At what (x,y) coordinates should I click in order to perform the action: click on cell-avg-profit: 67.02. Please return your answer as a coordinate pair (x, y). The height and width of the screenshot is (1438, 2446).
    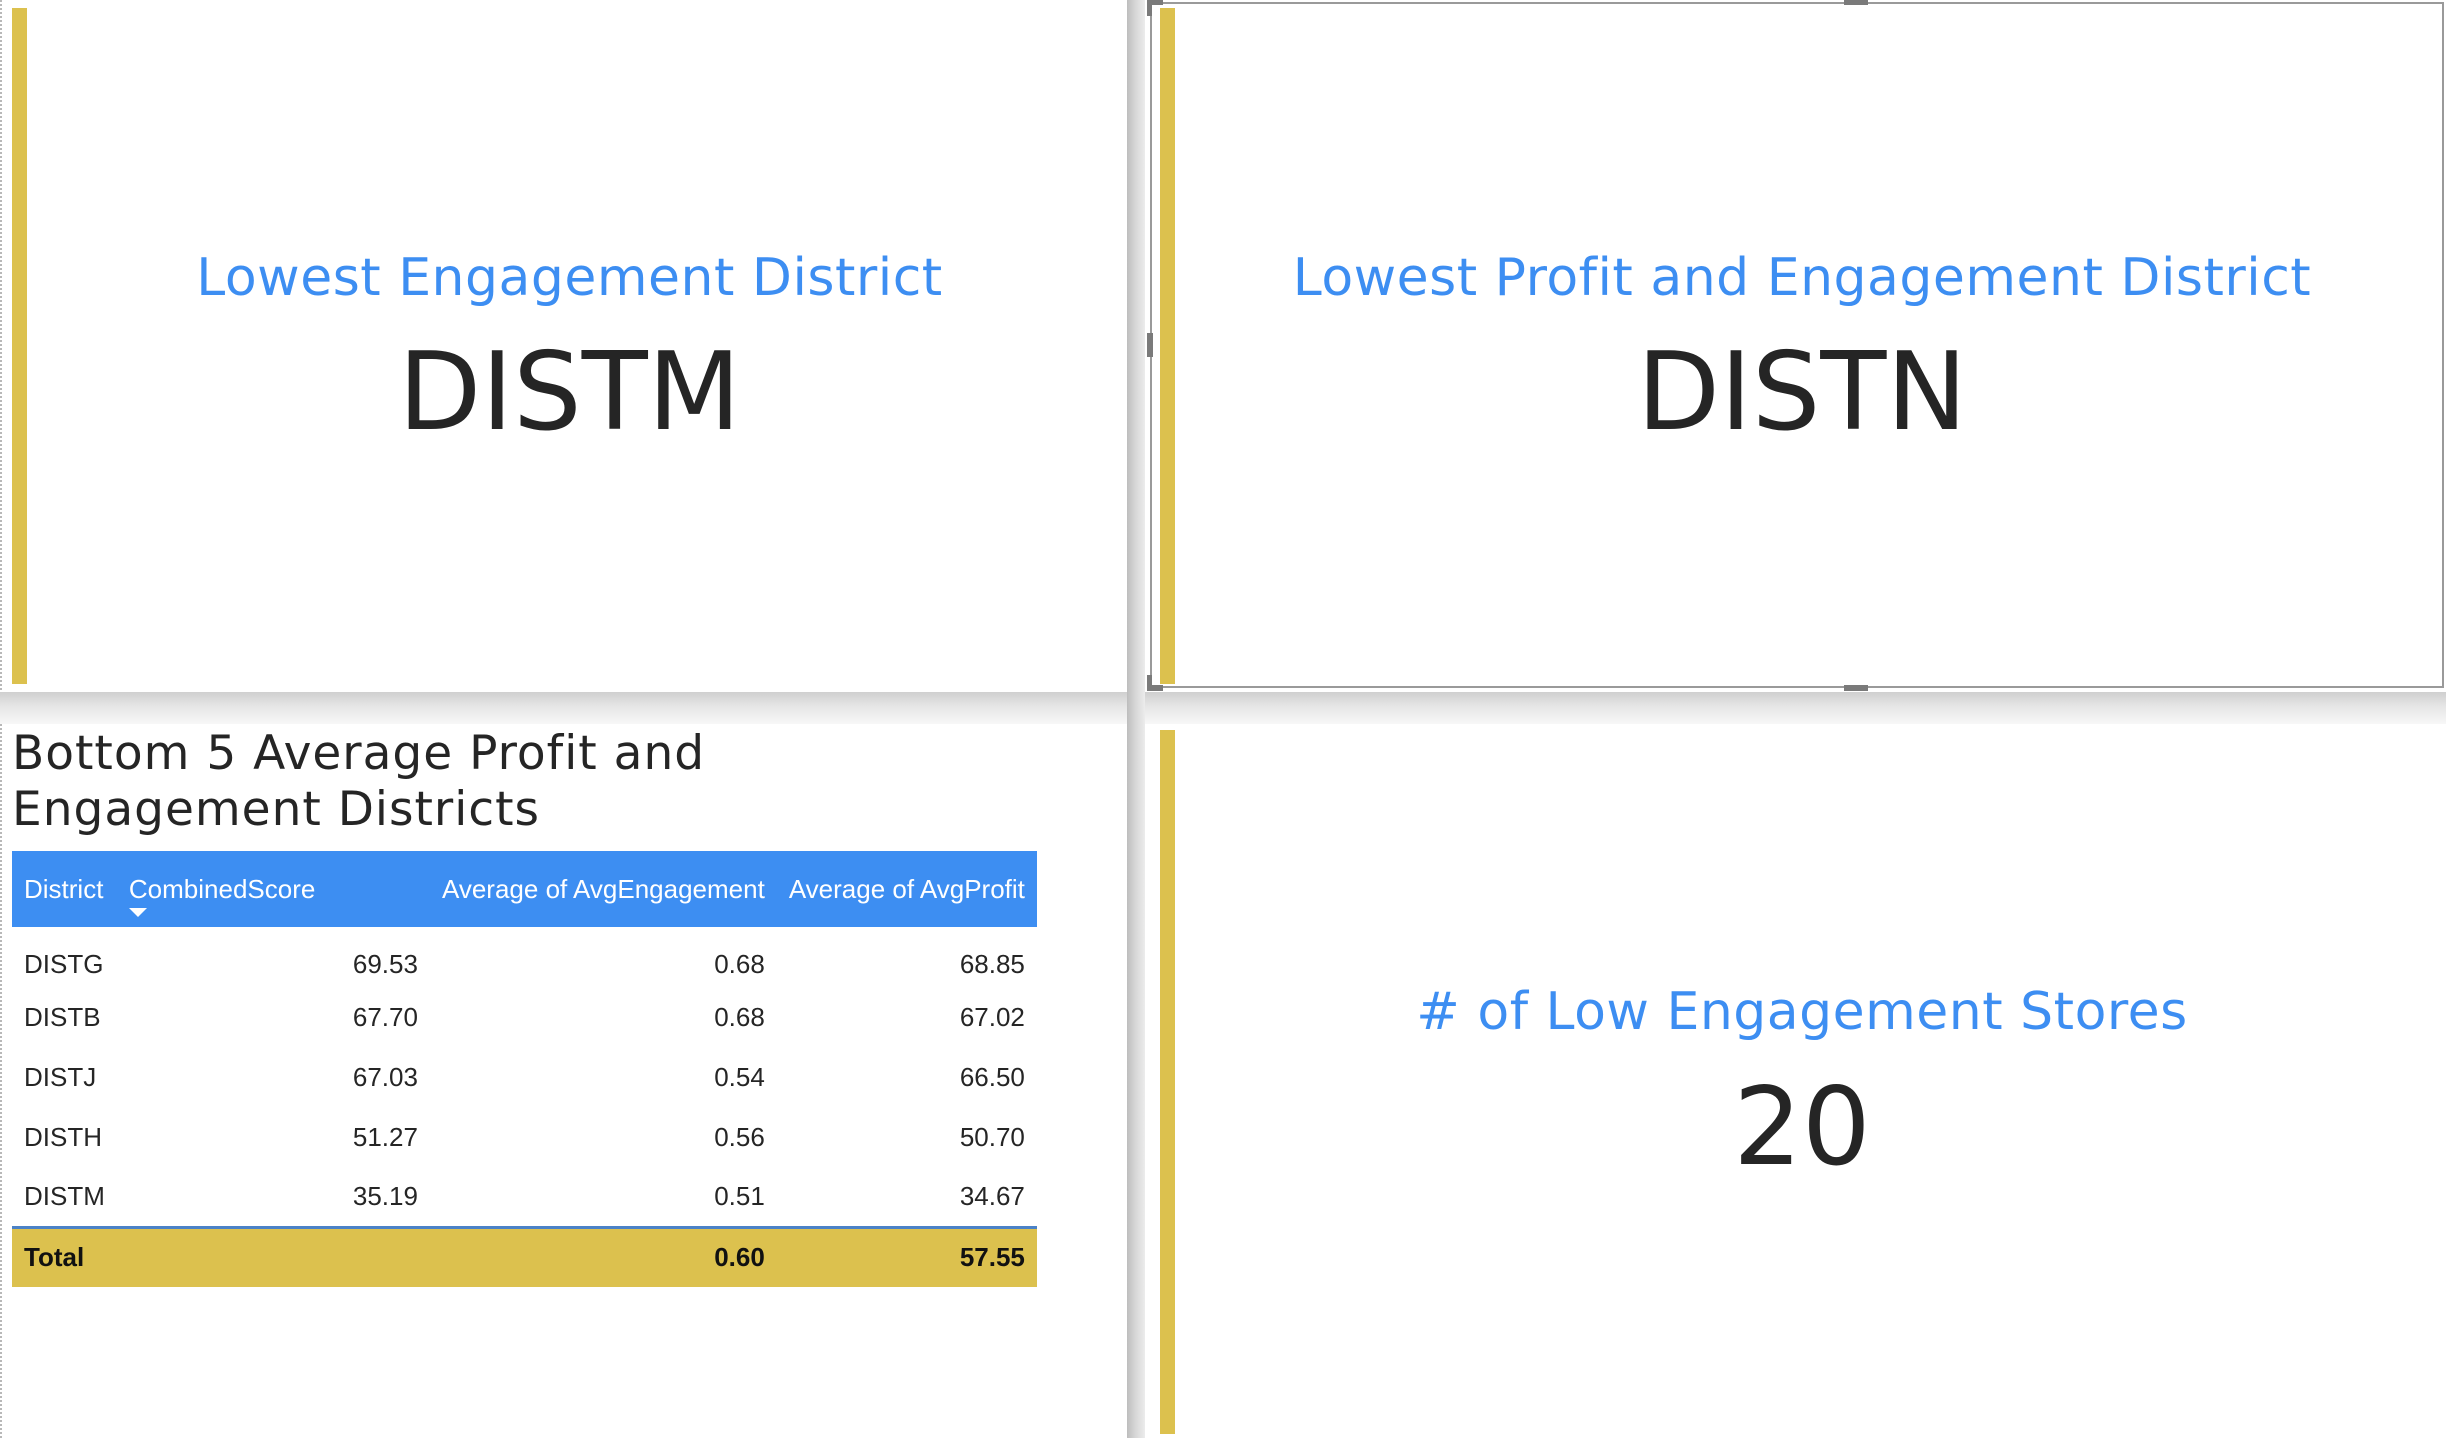
    Looking at the image, I should click on (992, 1016).